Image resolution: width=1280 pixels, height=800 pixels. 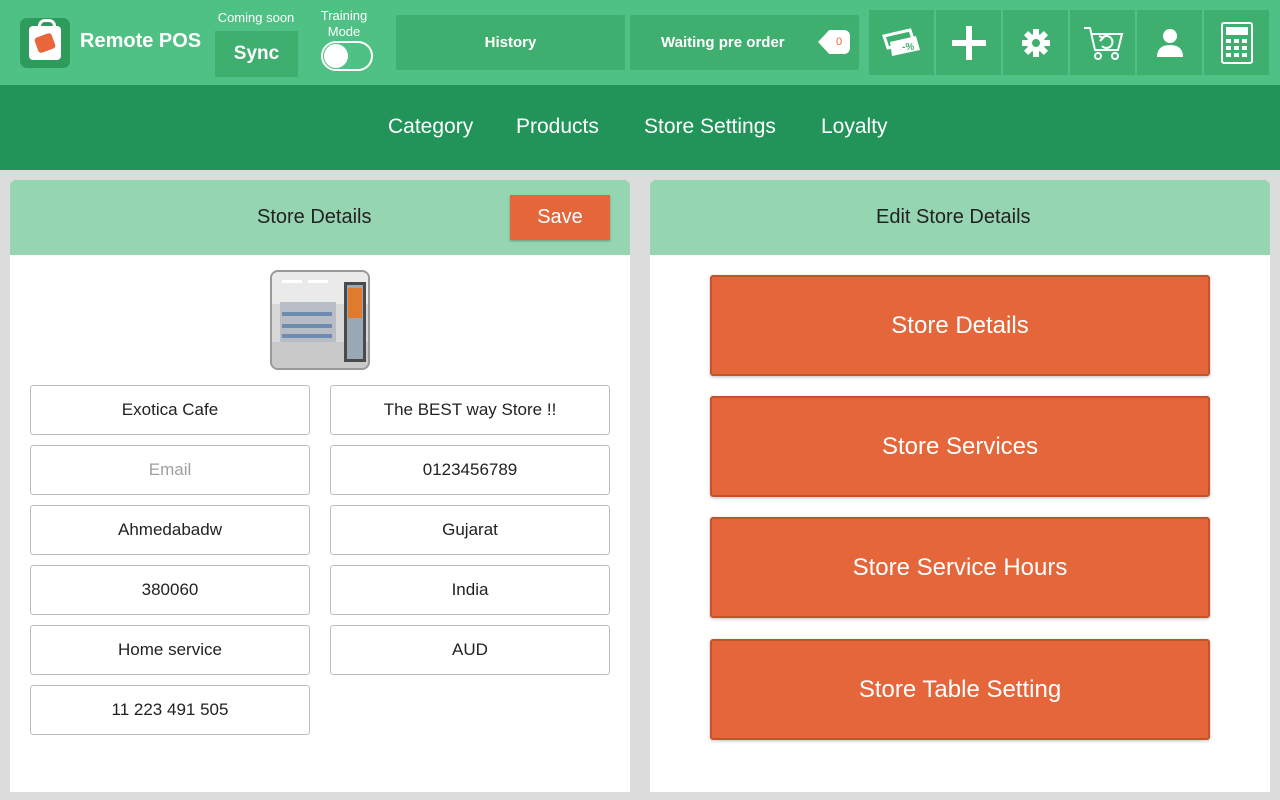 What do you see at coordinates (314, 217) in the screenshot?
I see `store-details-title: Store Details` at bounding box center [314, 217].